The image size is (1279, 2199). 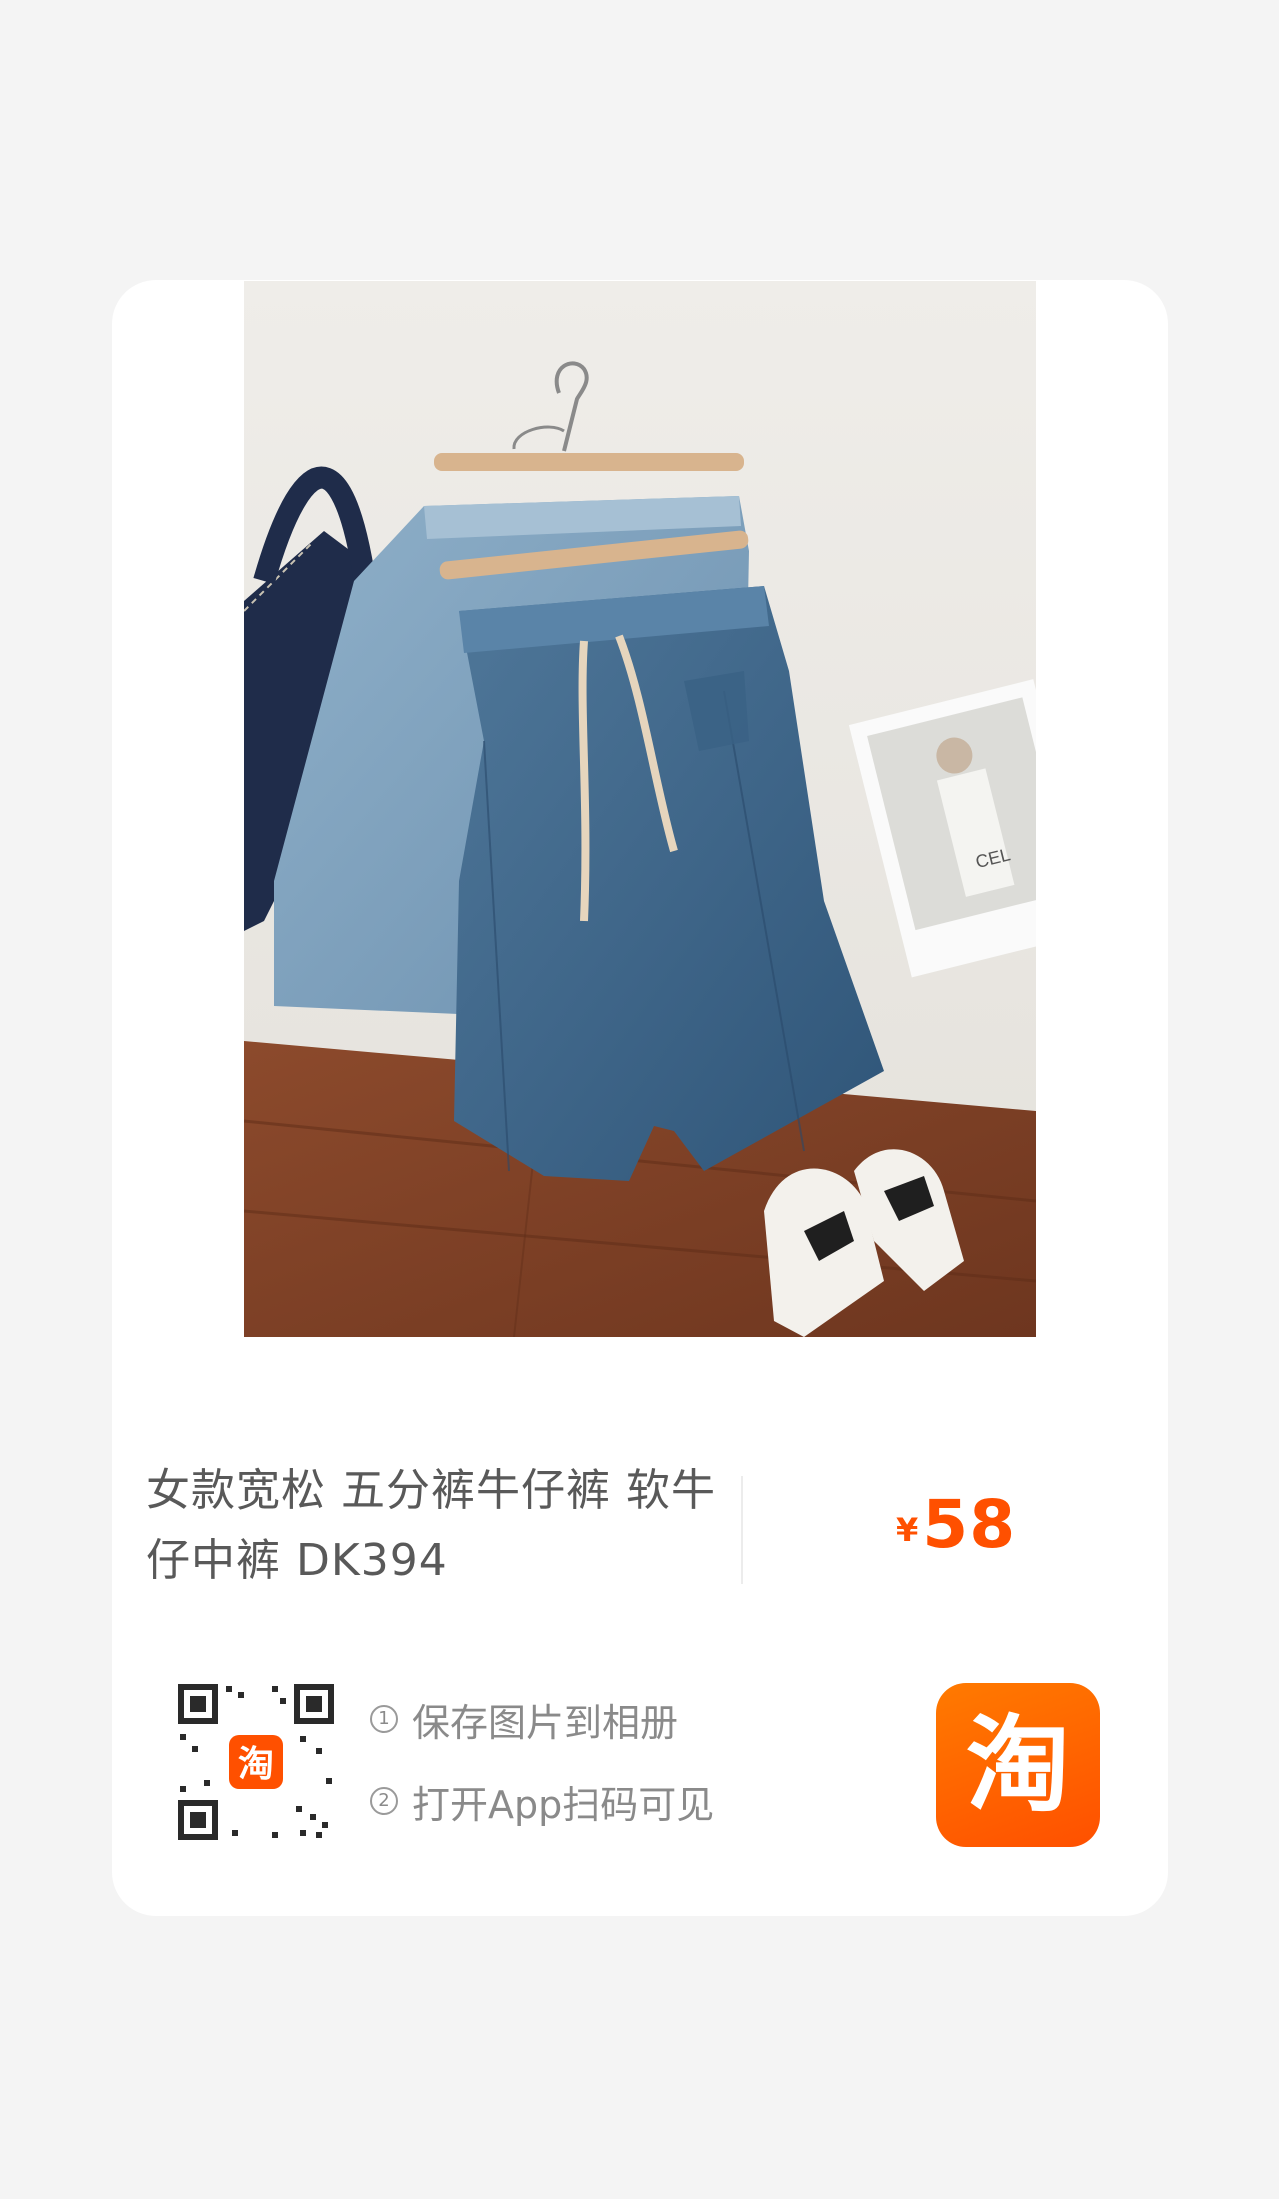 I want to click on qr-logo-text: 淘, so click(x=256, y=1764).